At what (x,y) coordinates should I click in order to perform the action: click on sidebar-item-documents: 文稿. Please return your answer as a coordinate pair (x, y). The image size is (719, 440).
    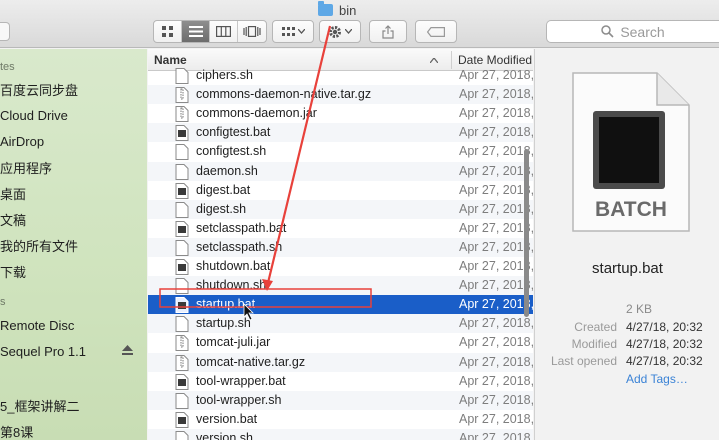
    Looking at the image, I should click on (13, 219).